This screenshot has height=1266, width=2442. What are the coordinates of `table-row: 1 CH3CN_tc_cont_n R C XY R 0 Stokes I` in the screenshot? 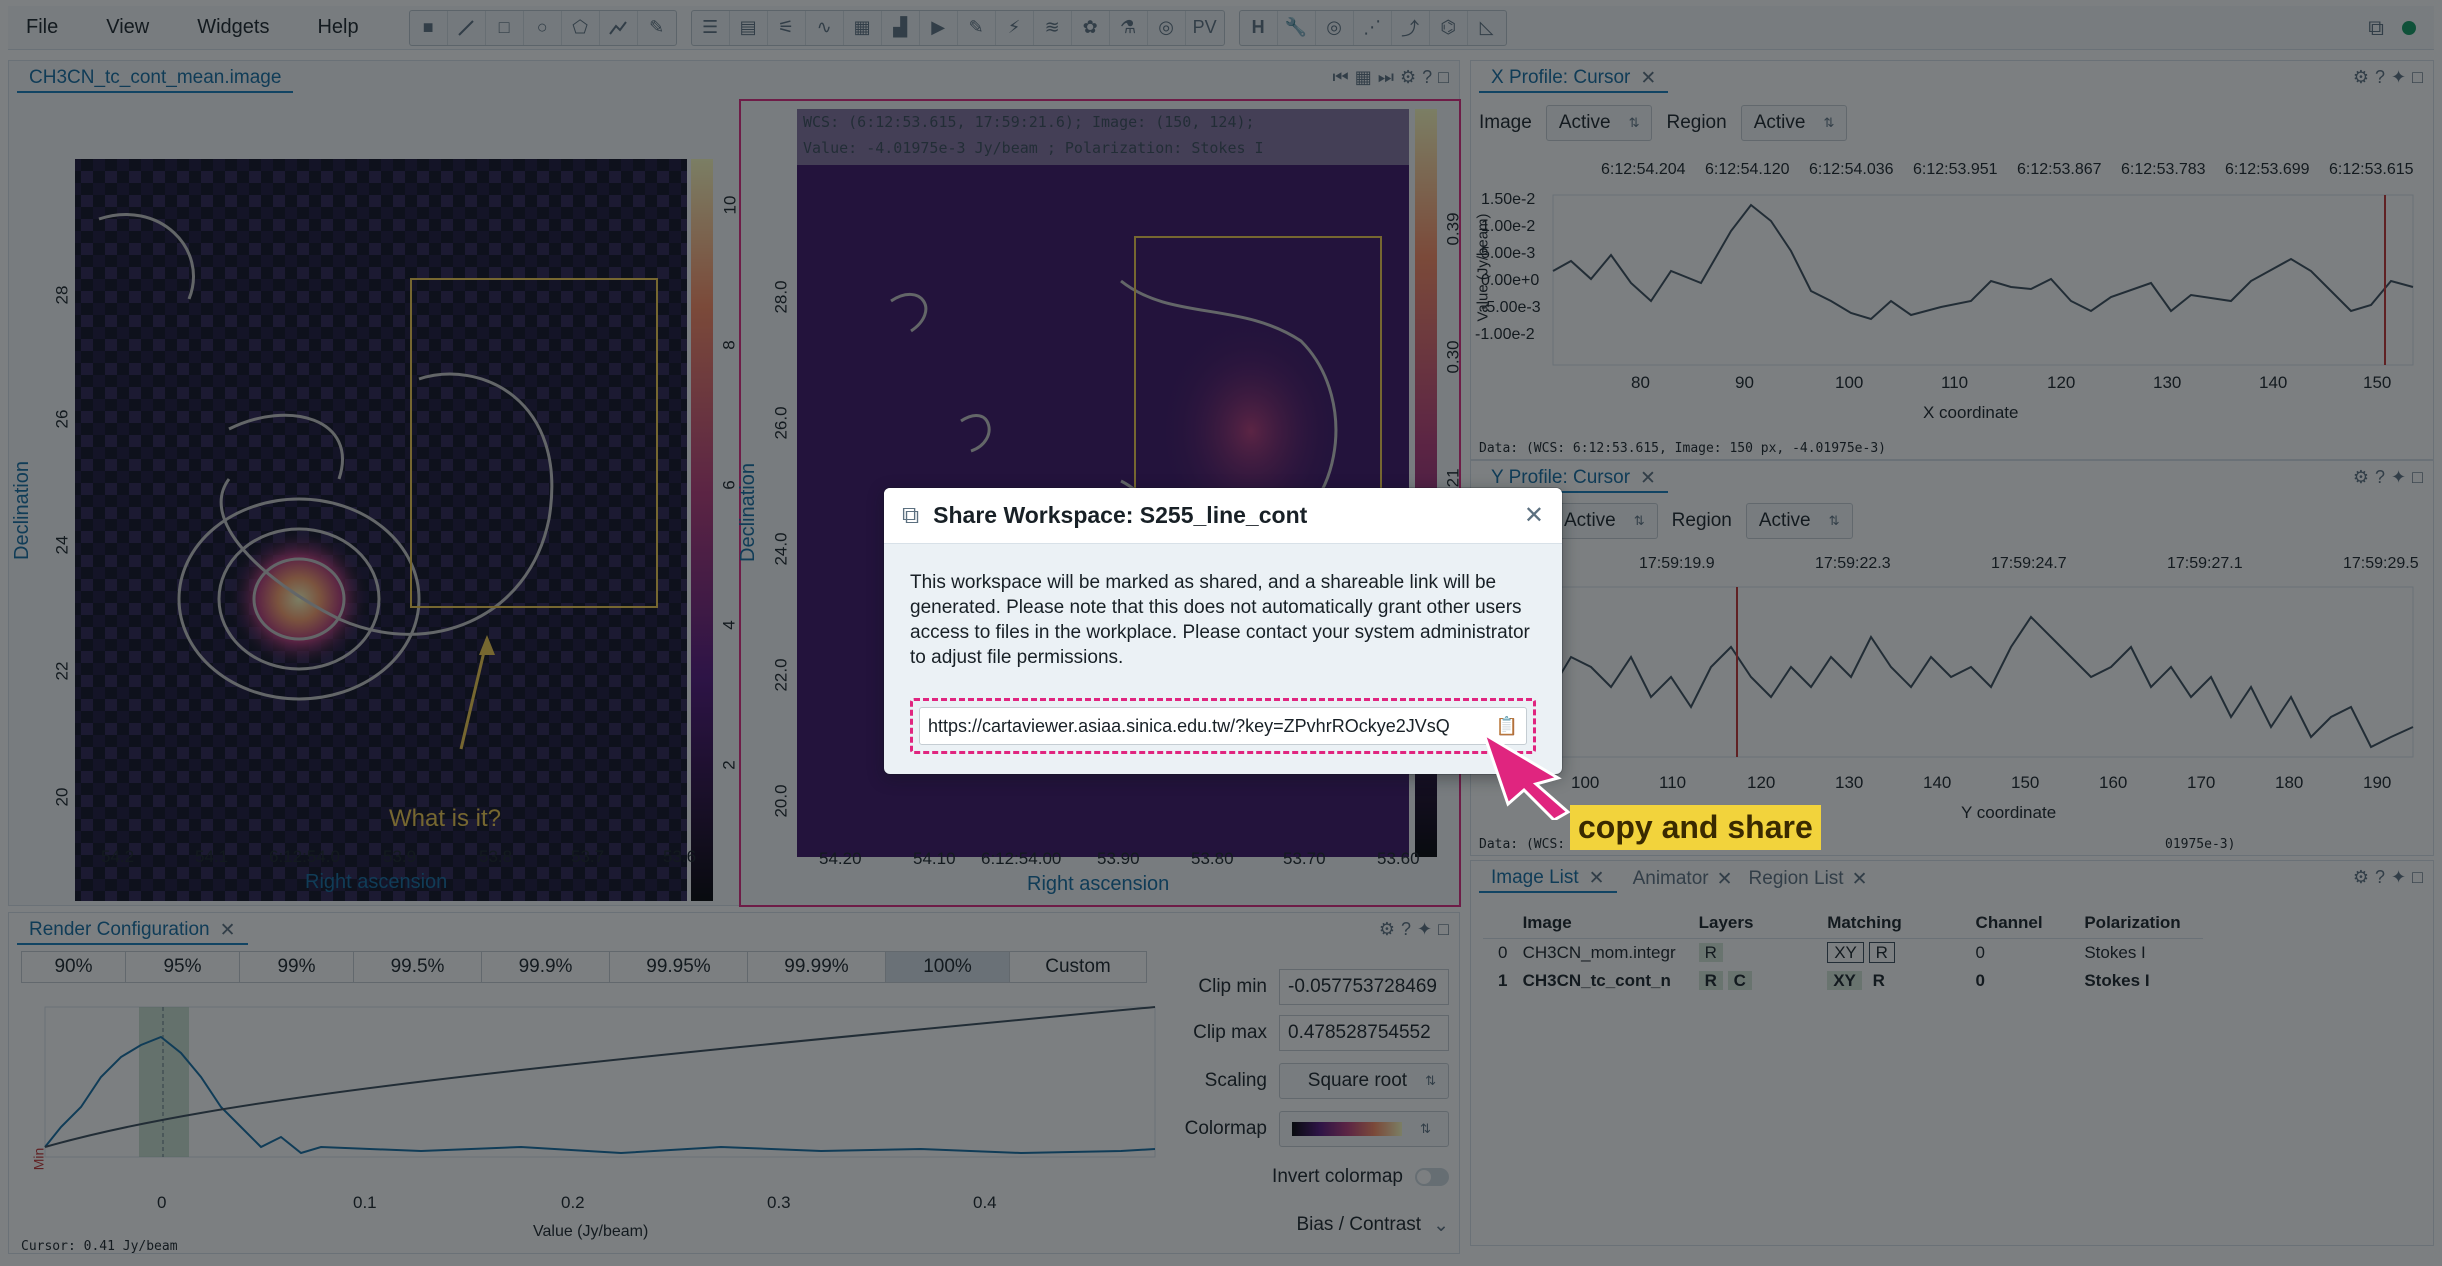 It's located at (1843, 981).